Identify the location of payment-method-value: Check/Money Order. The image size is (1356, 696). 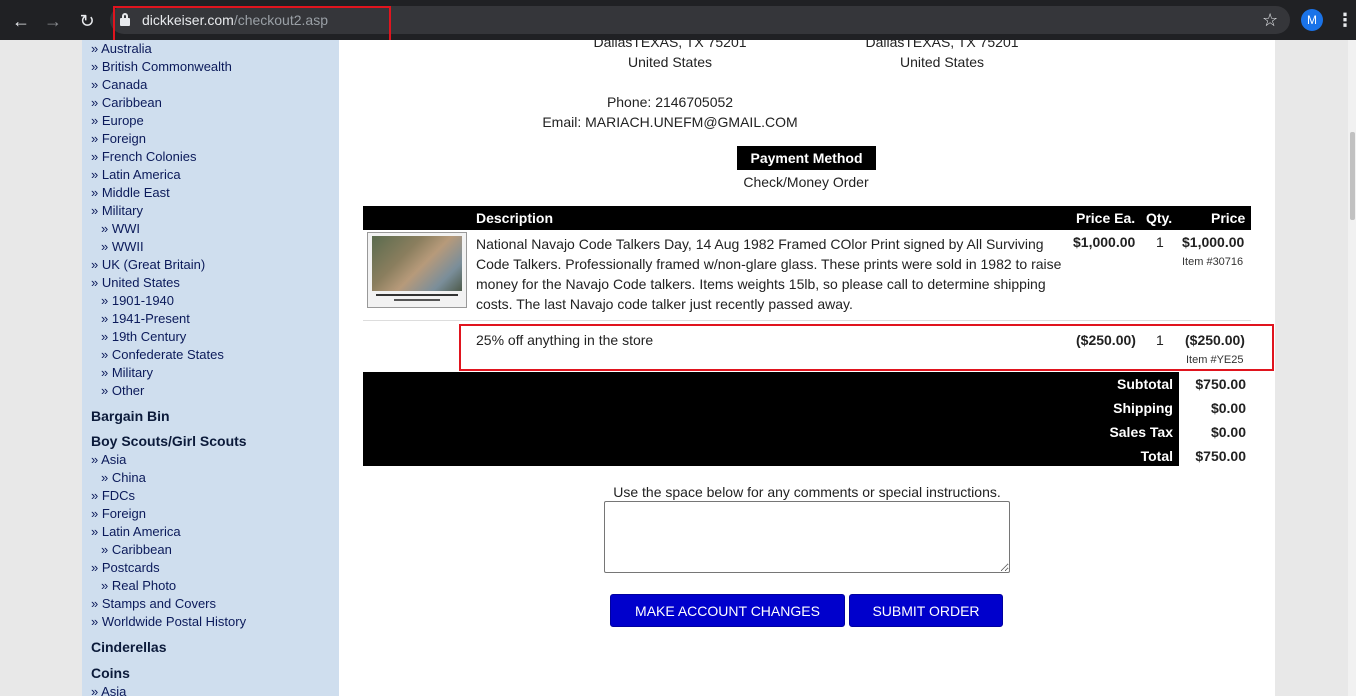
(806, 182).